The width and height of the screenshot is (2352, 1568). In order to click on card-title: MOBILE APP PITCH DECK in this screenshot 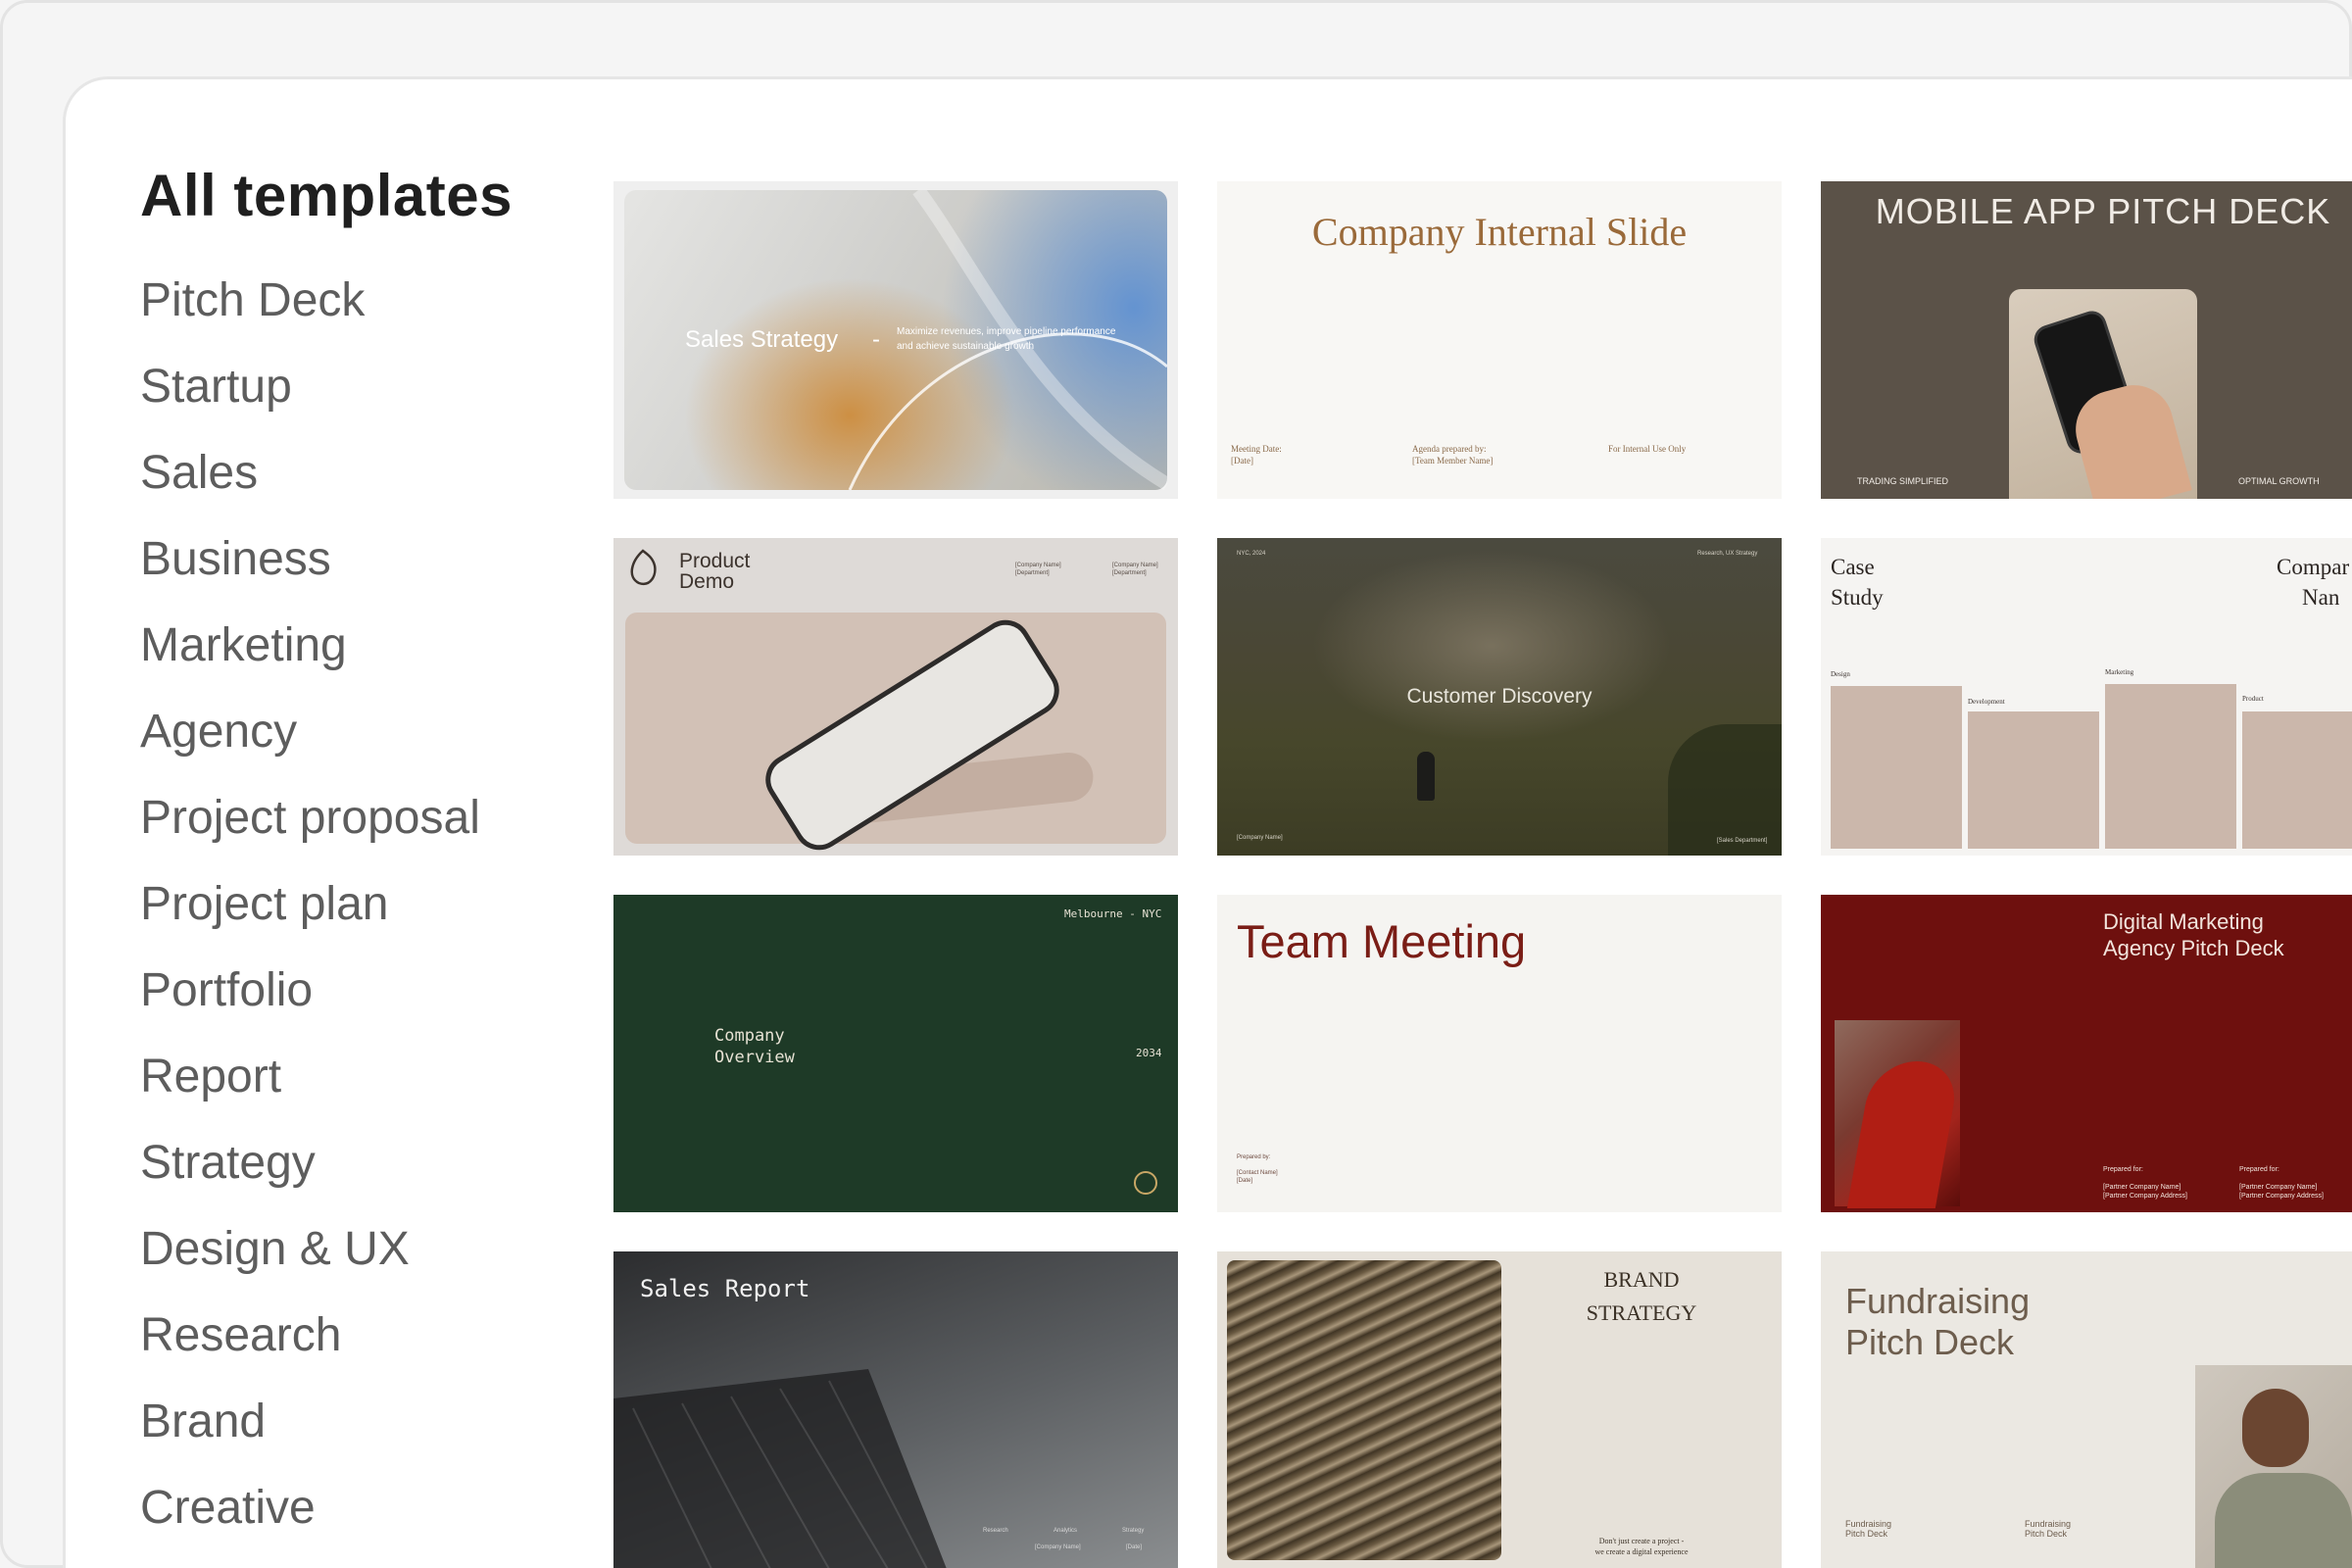, I will do `click(2103, 211)`.